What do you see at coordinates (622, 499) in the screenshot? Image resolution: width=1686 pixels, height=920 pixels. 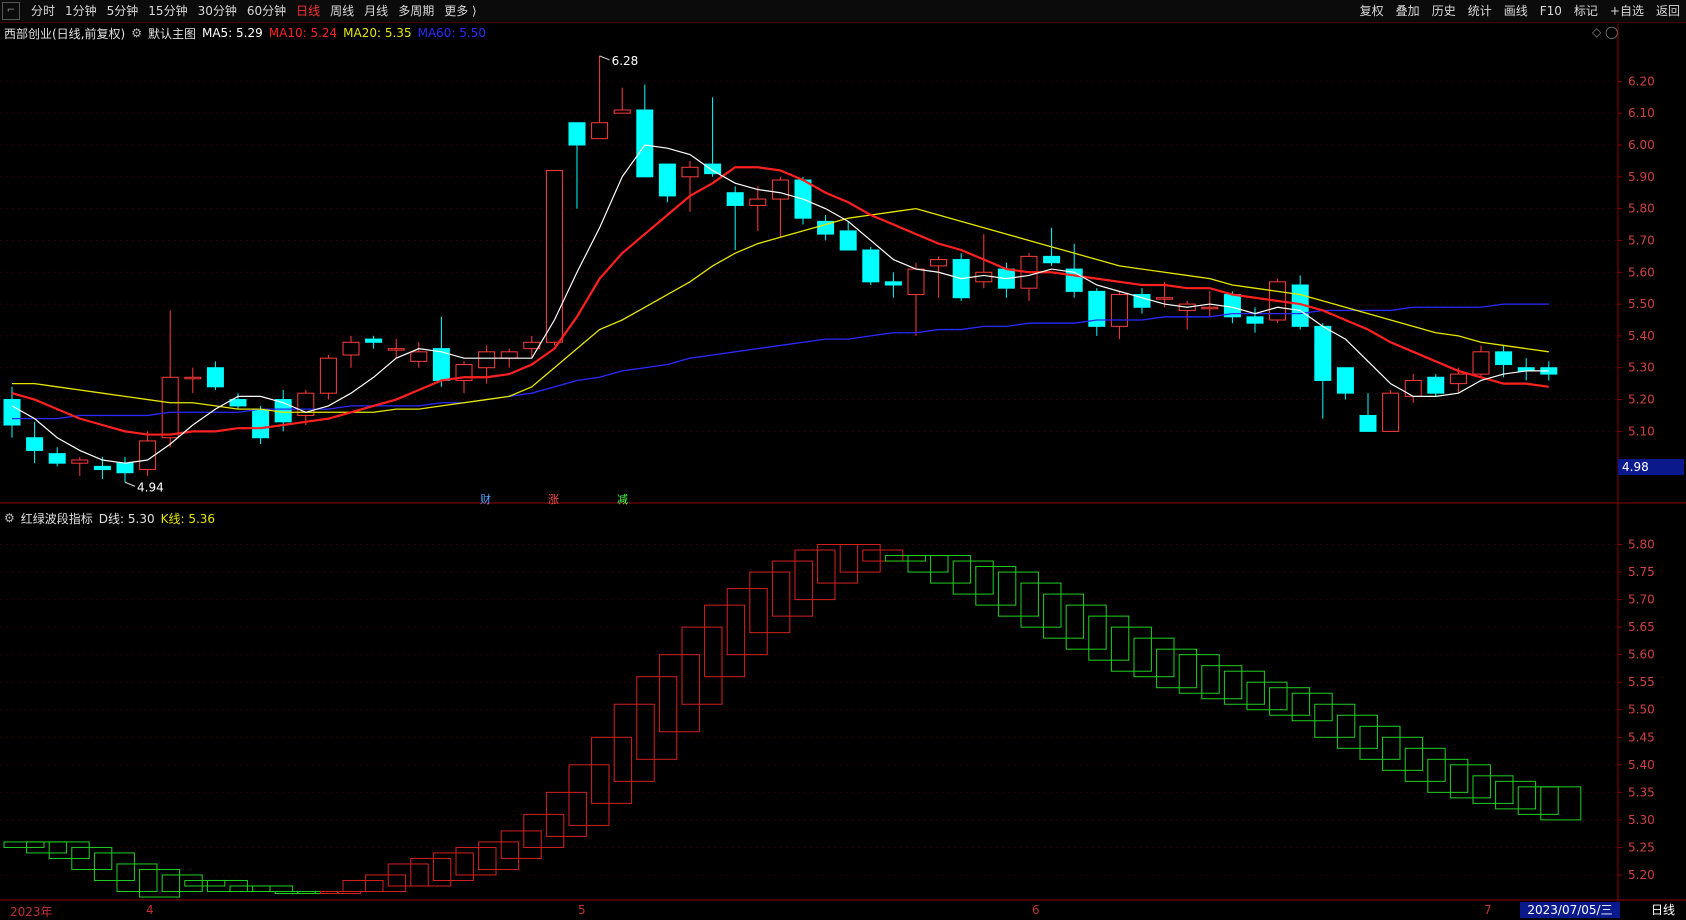 I see `event-label-jian: 减` at bounding box center [622, 499].